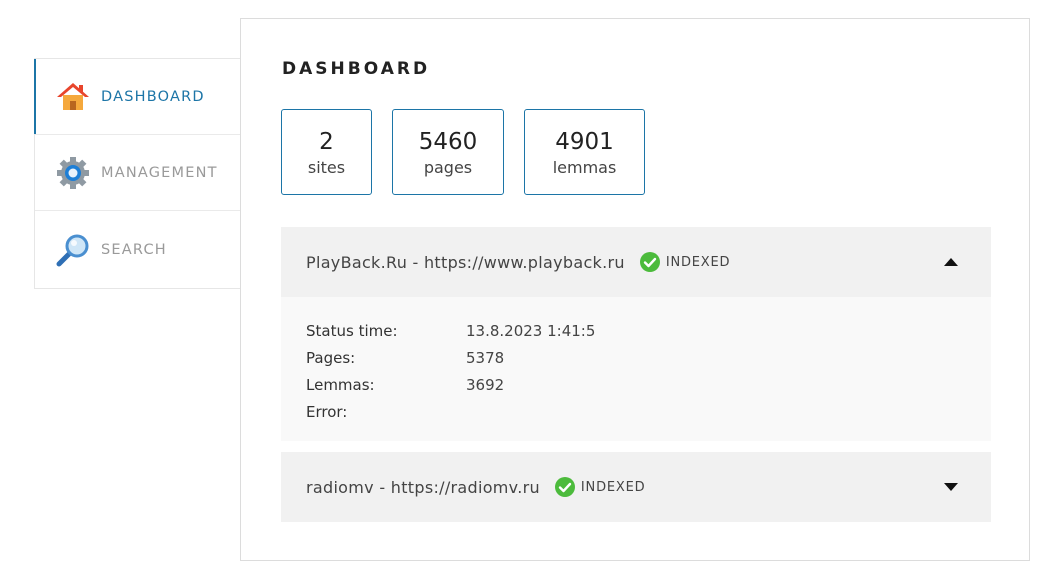 This screenshot has width=1046, height=579. I want to click on stat-label: sites, so click(326, 167).